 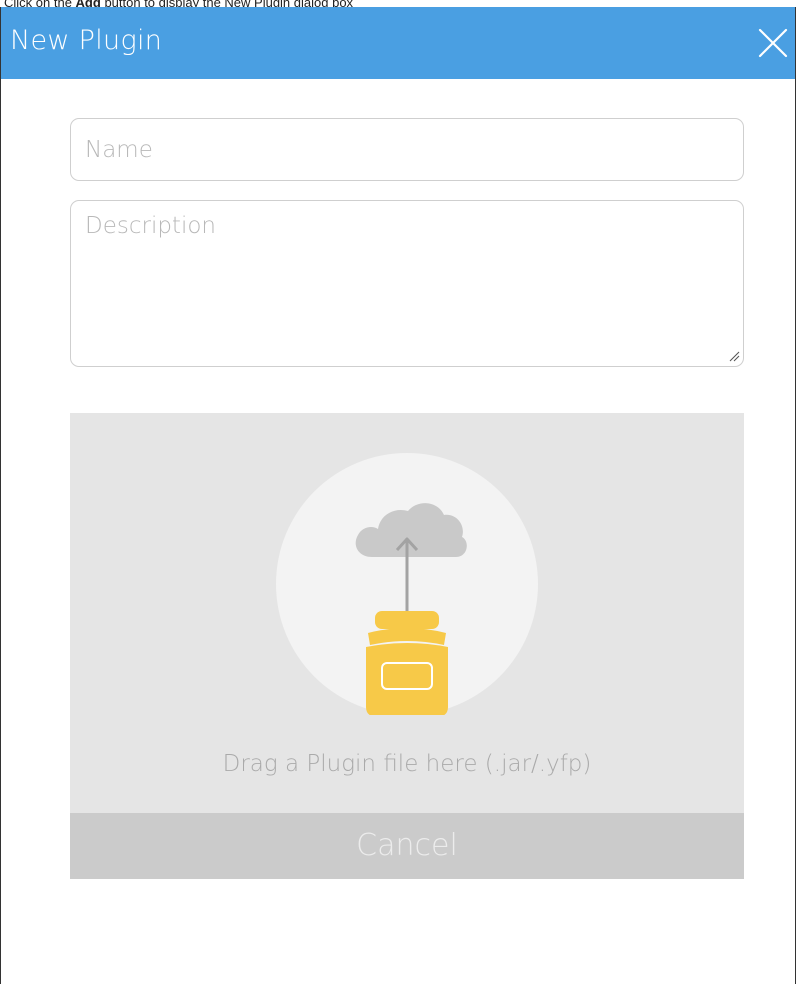 I want to click on cloud-shape, so click(x=411, y=530).